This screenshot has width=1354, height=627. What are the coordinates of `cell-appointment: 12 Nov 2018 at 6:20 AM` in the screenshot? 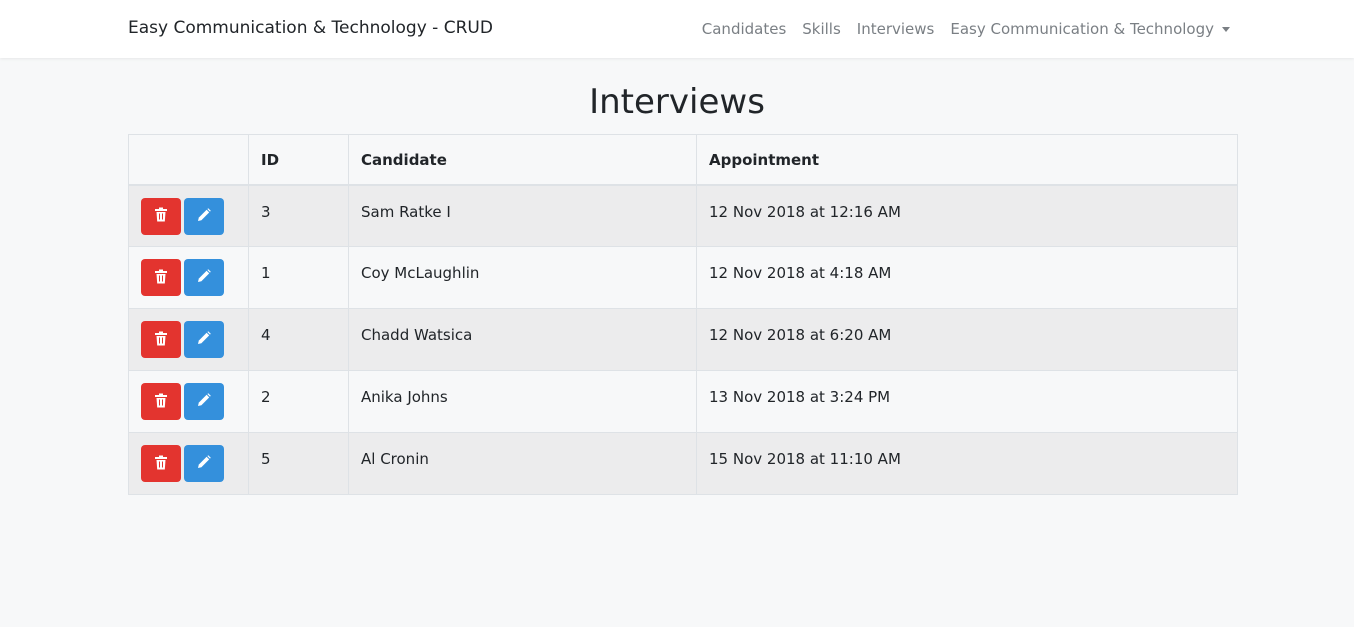 It's located at (967, 339).